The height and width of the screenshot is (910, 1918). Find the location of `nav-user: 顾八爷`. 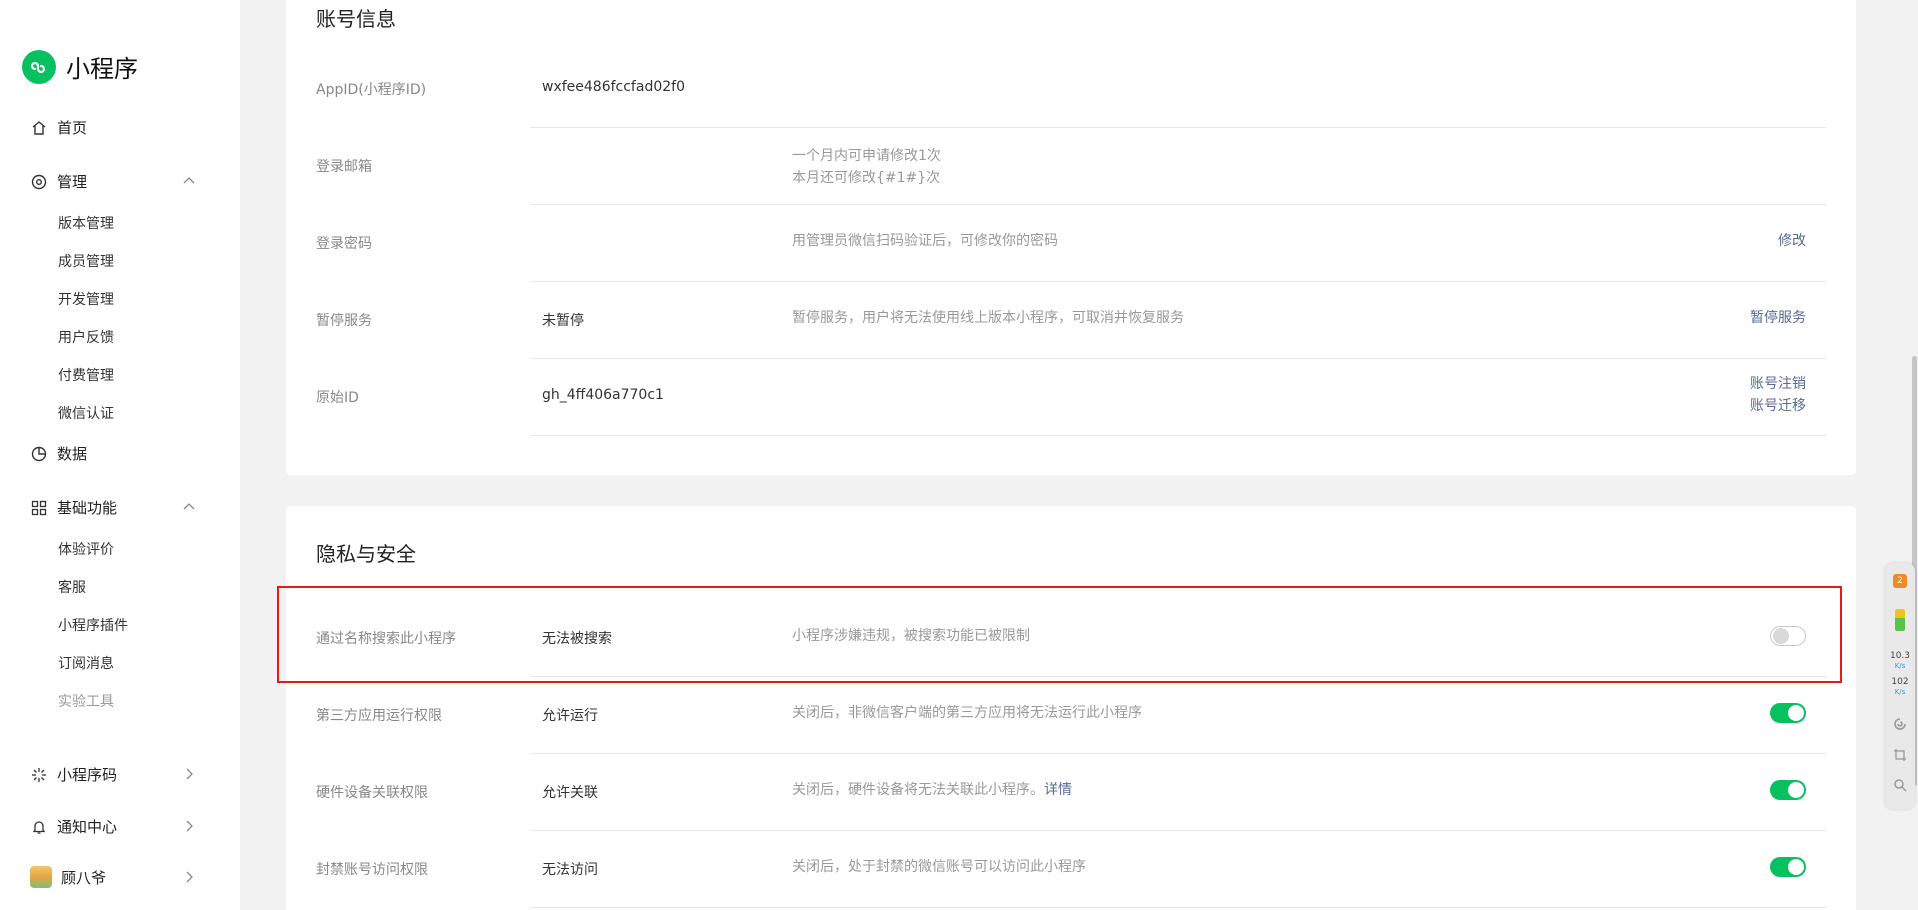

nav-user: 顾八爷 is located at coordinates (68, 877).